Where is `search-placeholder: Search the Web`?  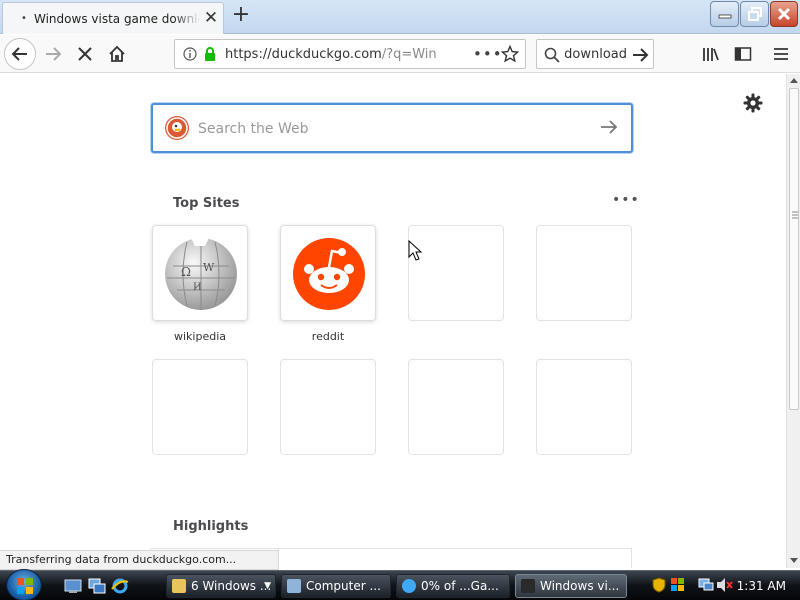 search-placeholder: Search the Web is located at coordinates (253, 129).